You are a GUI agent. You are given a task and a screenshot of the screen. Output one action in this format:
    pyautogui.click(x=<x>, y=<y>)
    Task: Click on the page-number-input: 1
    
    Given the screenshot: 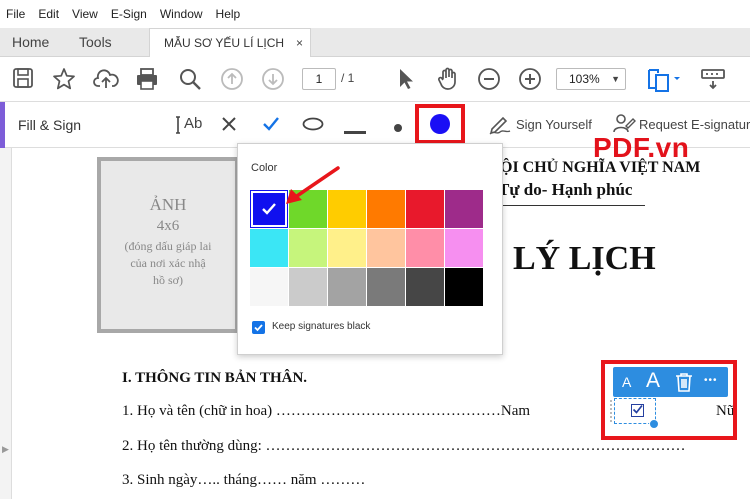 What is the action you would take?
    pyautogui.click(x=319, y=79)
    